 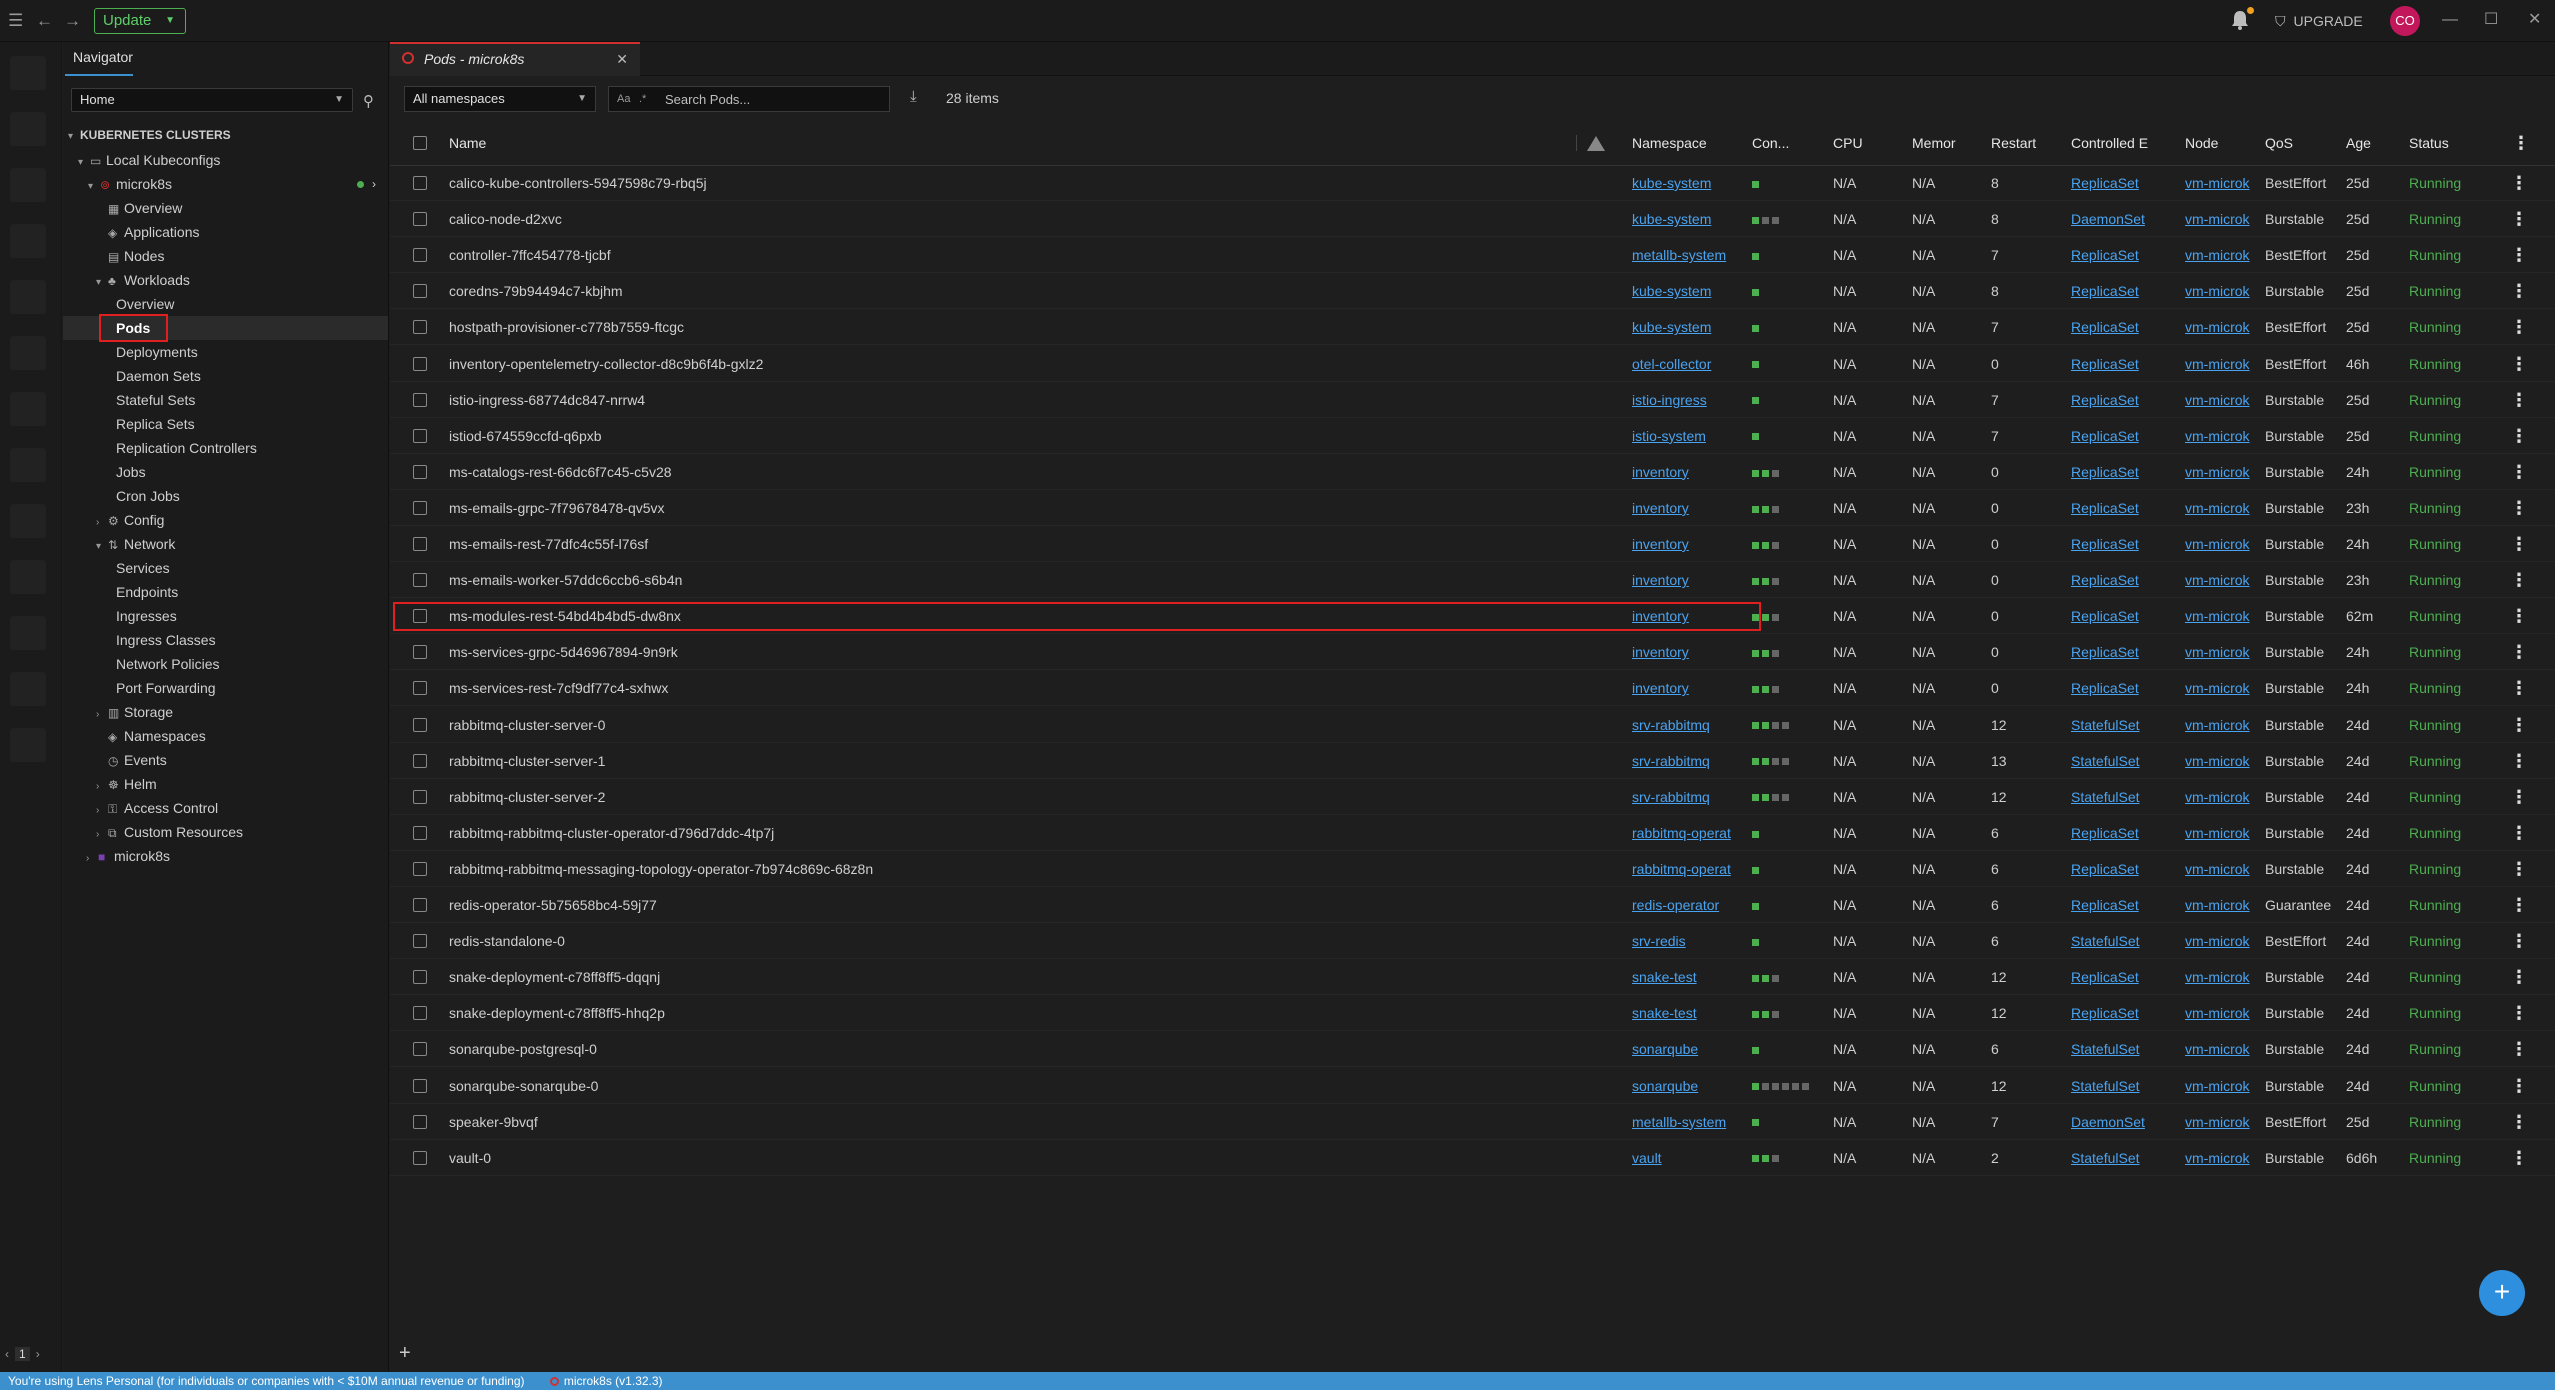 What do you see at coordinates (1686, 1122) in the screenshot?
I see `cell-namespace: metallb-system` at bounding box center [1686, 1122].